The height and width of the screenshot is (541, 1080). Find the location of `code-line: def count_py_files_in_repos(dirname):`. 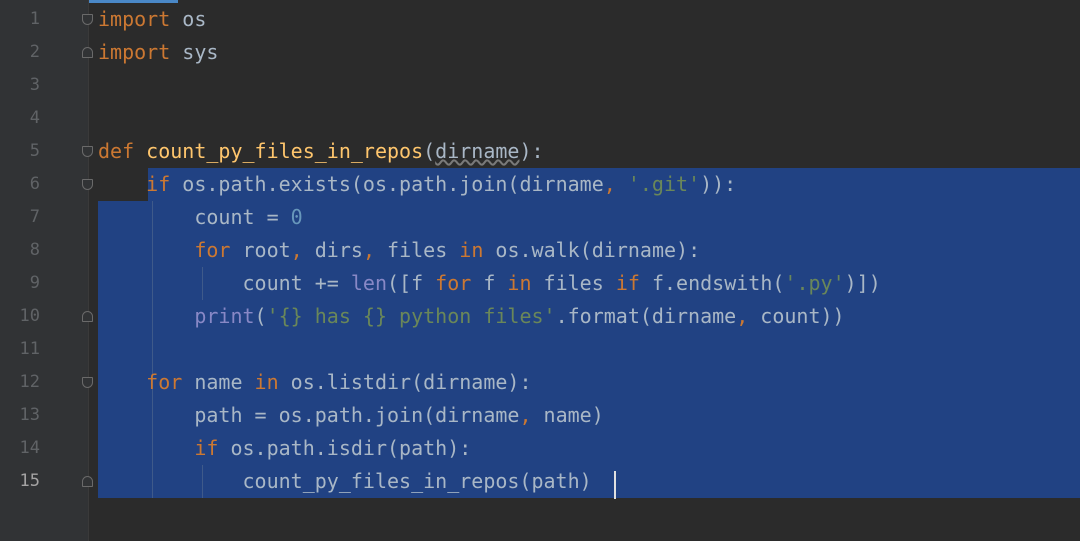

code-line: def count_py_files_in_repos(dirname): is located at coordinates (589, 151).